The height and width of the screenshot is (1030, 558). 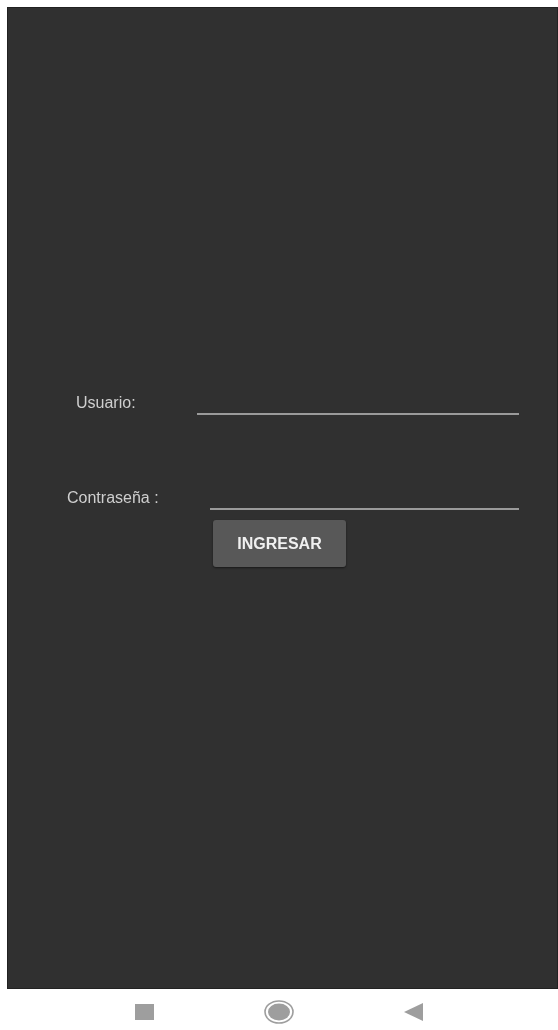 I want to click on submit-button: INGRESAR, so click(x=279, y=543).